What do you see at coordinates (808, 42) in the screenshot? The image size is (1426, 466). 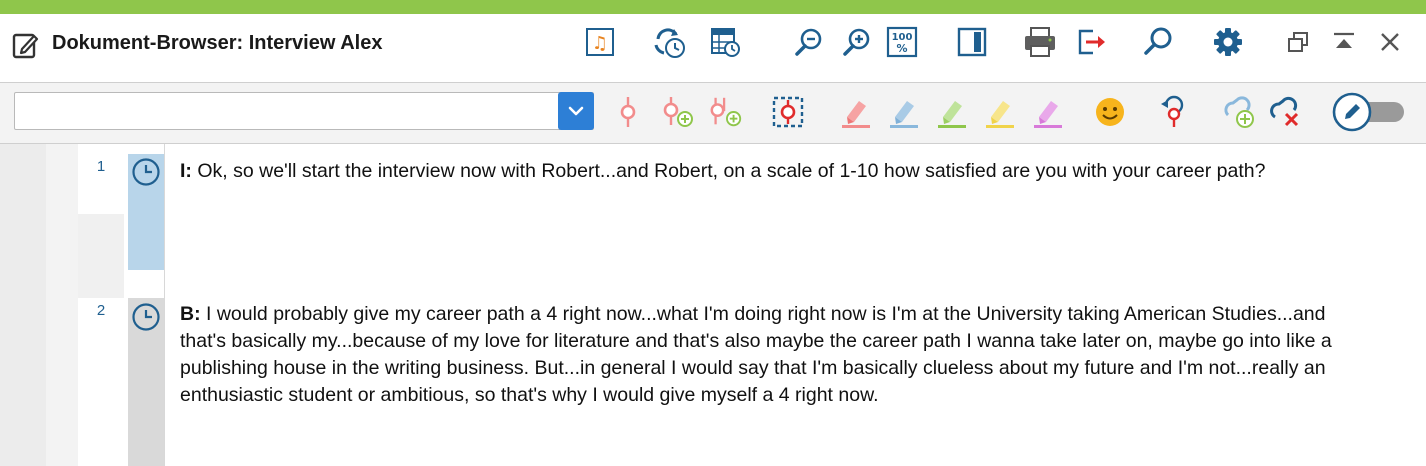 I see `zoom-out-icon` at bounding box center [808, 42].